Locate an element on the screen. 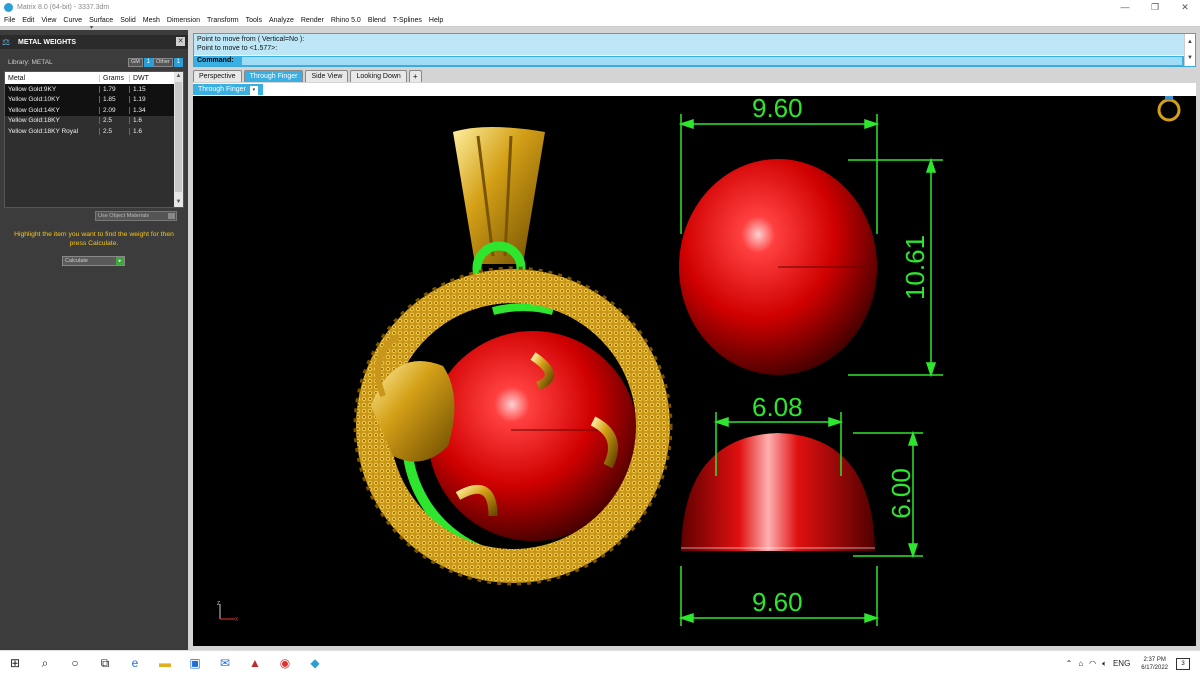 The height and width of the screenshot is (675, 1200). other-toggle: Other 1 is located at coordinates (168, 62).